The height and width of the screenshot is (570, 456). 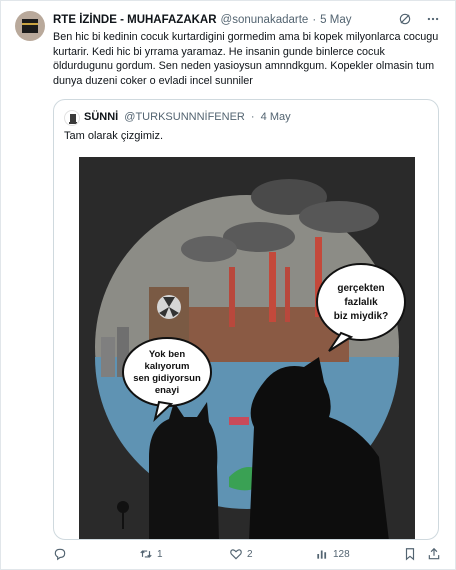 I want to click on share-button, so click(x=434, y=554).